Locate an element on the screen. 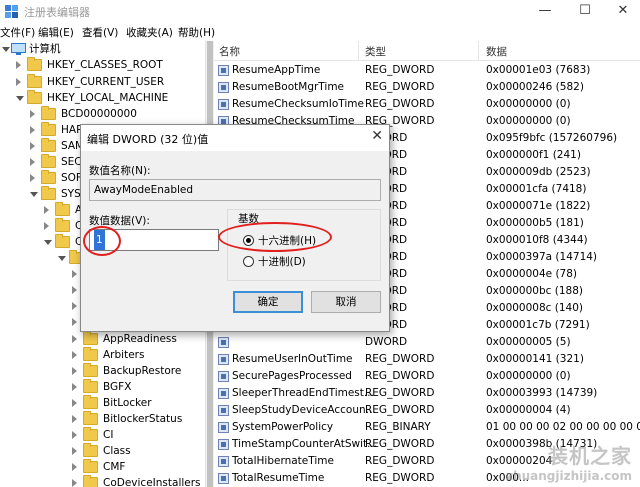 The height and width of the screenshot is (487, 640). value-data-cell: 0x00000000 (0) is located at coordinates (528, 121).